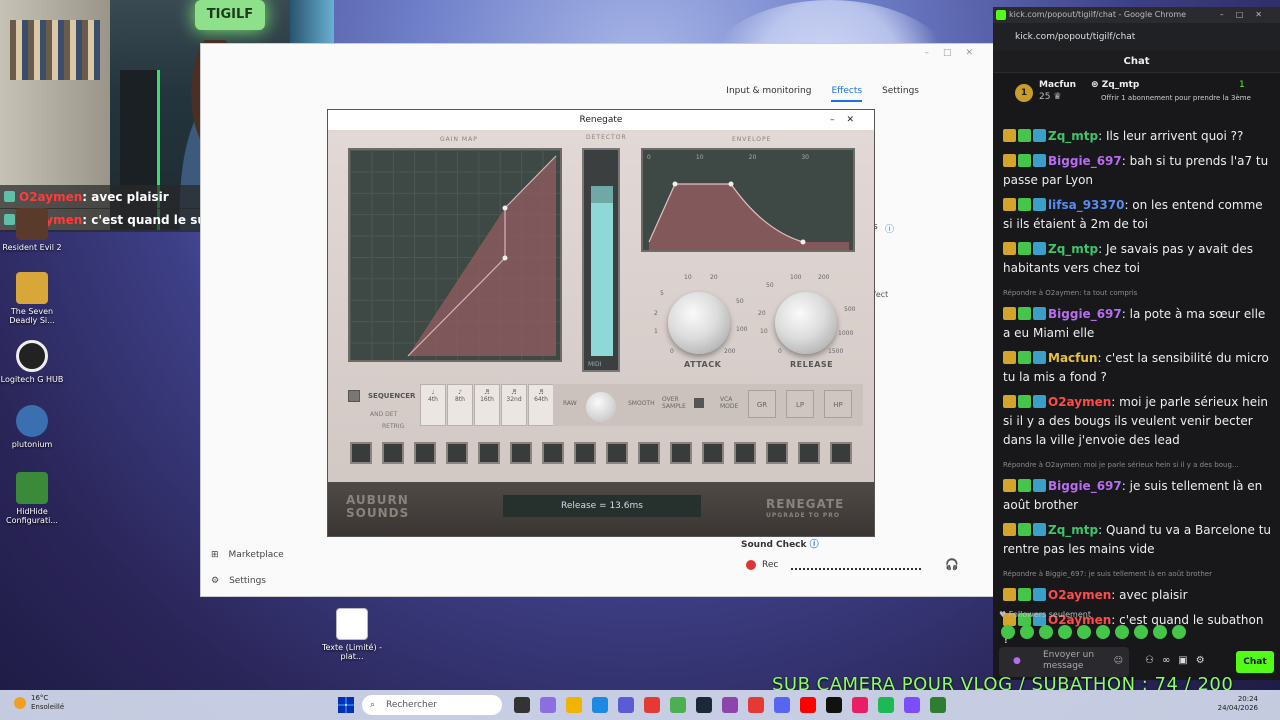 The height and width of the screenshot is (720, 1280). Describe the element at coordinates (514, 405) in the screenshot. I see `note-32nd-button: ♬ 32nd` at that location.